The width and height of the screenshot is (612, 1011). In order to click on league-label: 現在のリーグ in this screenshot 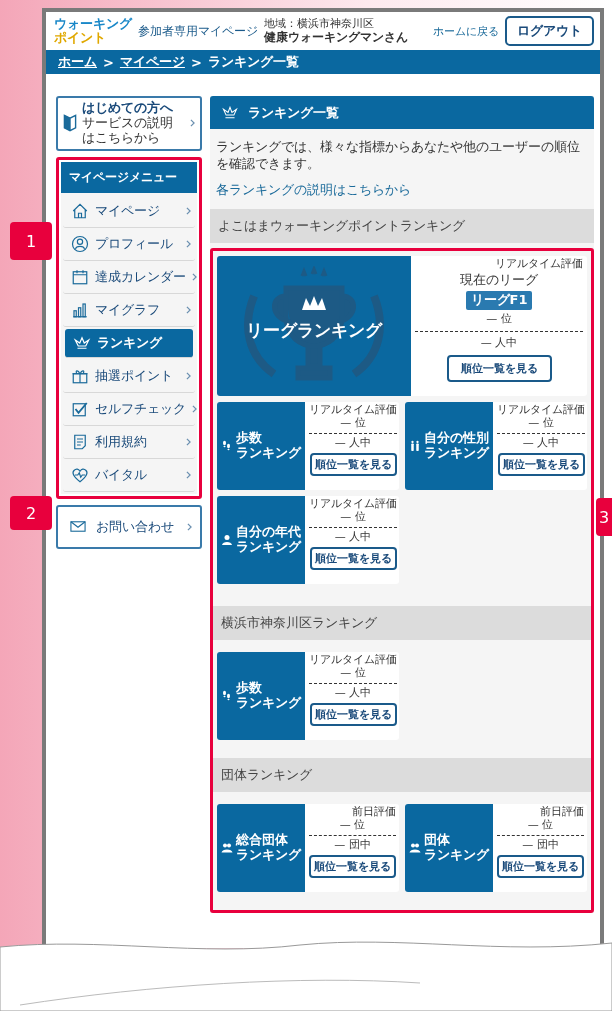, I will do `click(499, 281)`.